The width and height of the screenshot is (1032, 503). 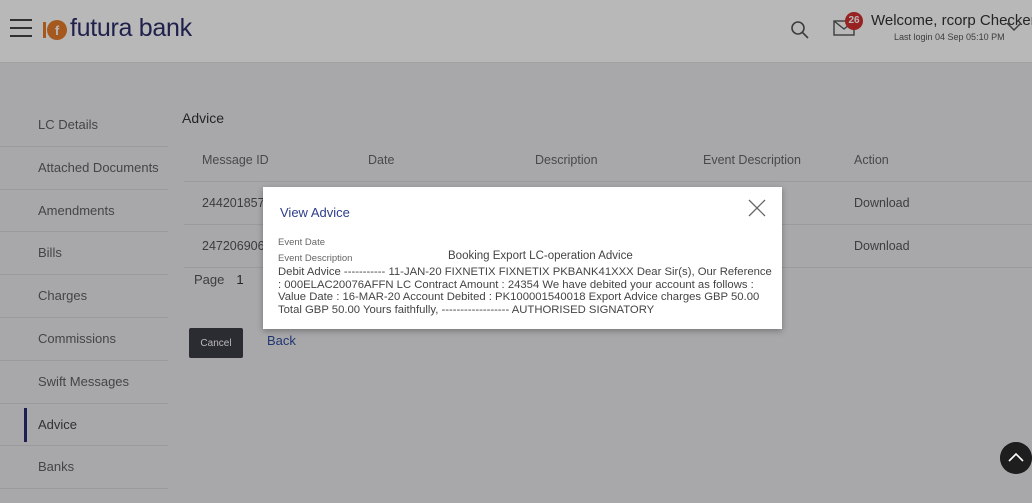 I want to click on event-date-label: Event Date, so click(x=301, y=242).